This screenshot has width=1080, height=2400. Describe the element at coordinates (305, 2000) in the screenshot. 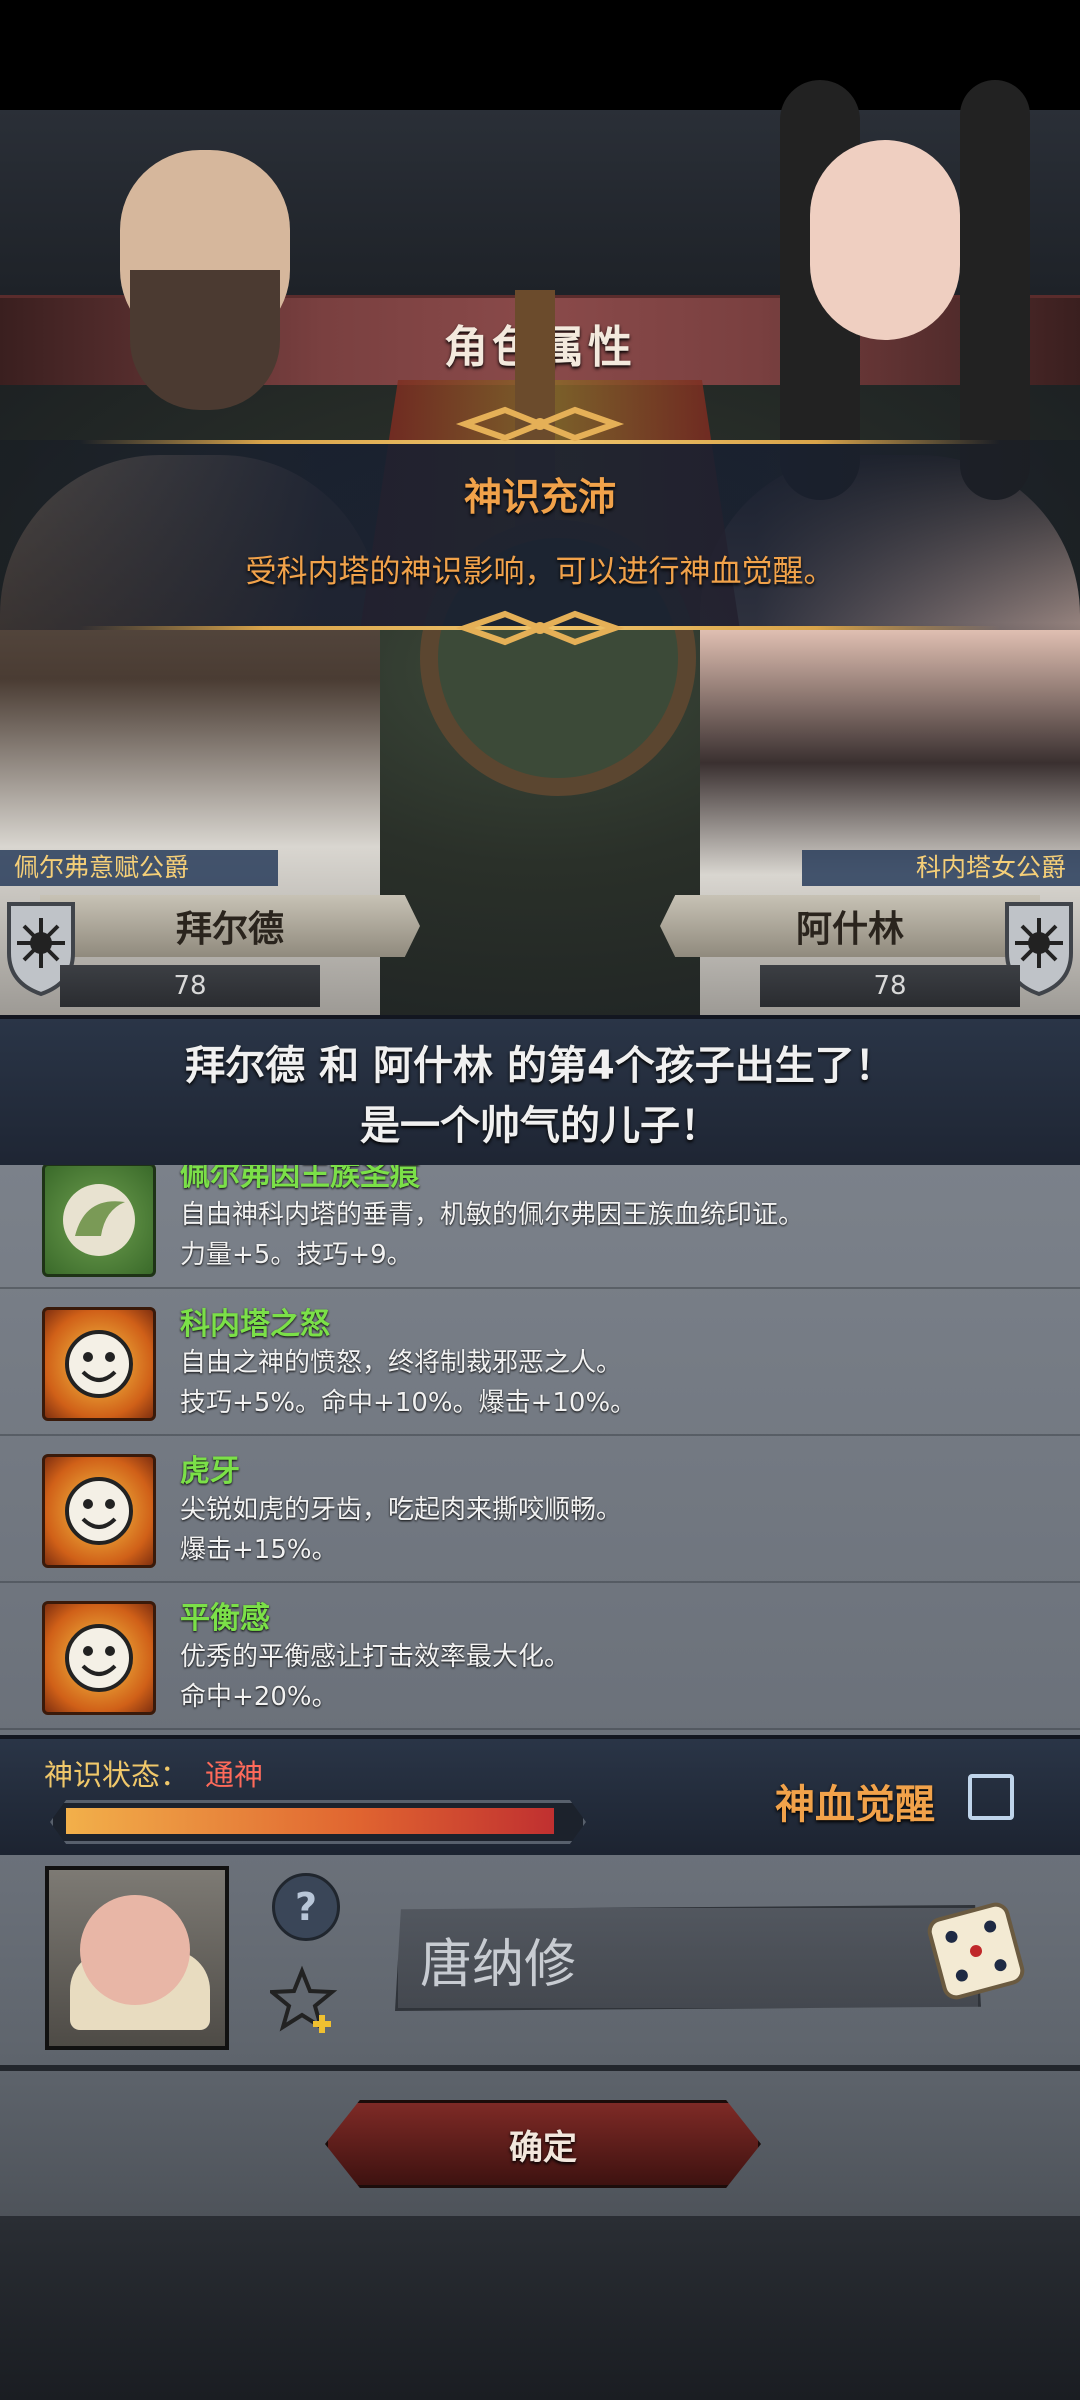

I see `star-add-icon` at that location.